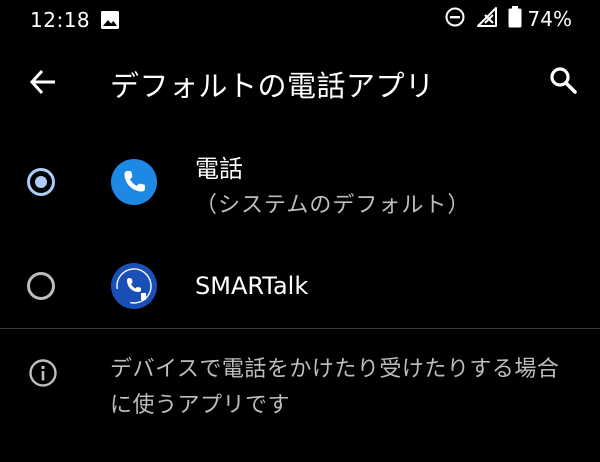 The height and width of the screenshot is (462, 600). Describe the element at coordinates (455, 19) in the screenshot. I see `do-not-disturb-icon` at that location.